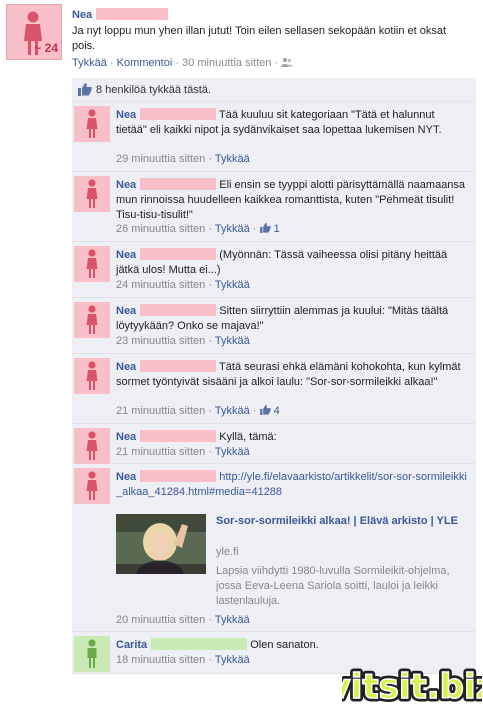 The image size is (483, 710). Describe the element at coordinates (277, 411) in the screenshot. I see `comment-like-count: 4` at that location.